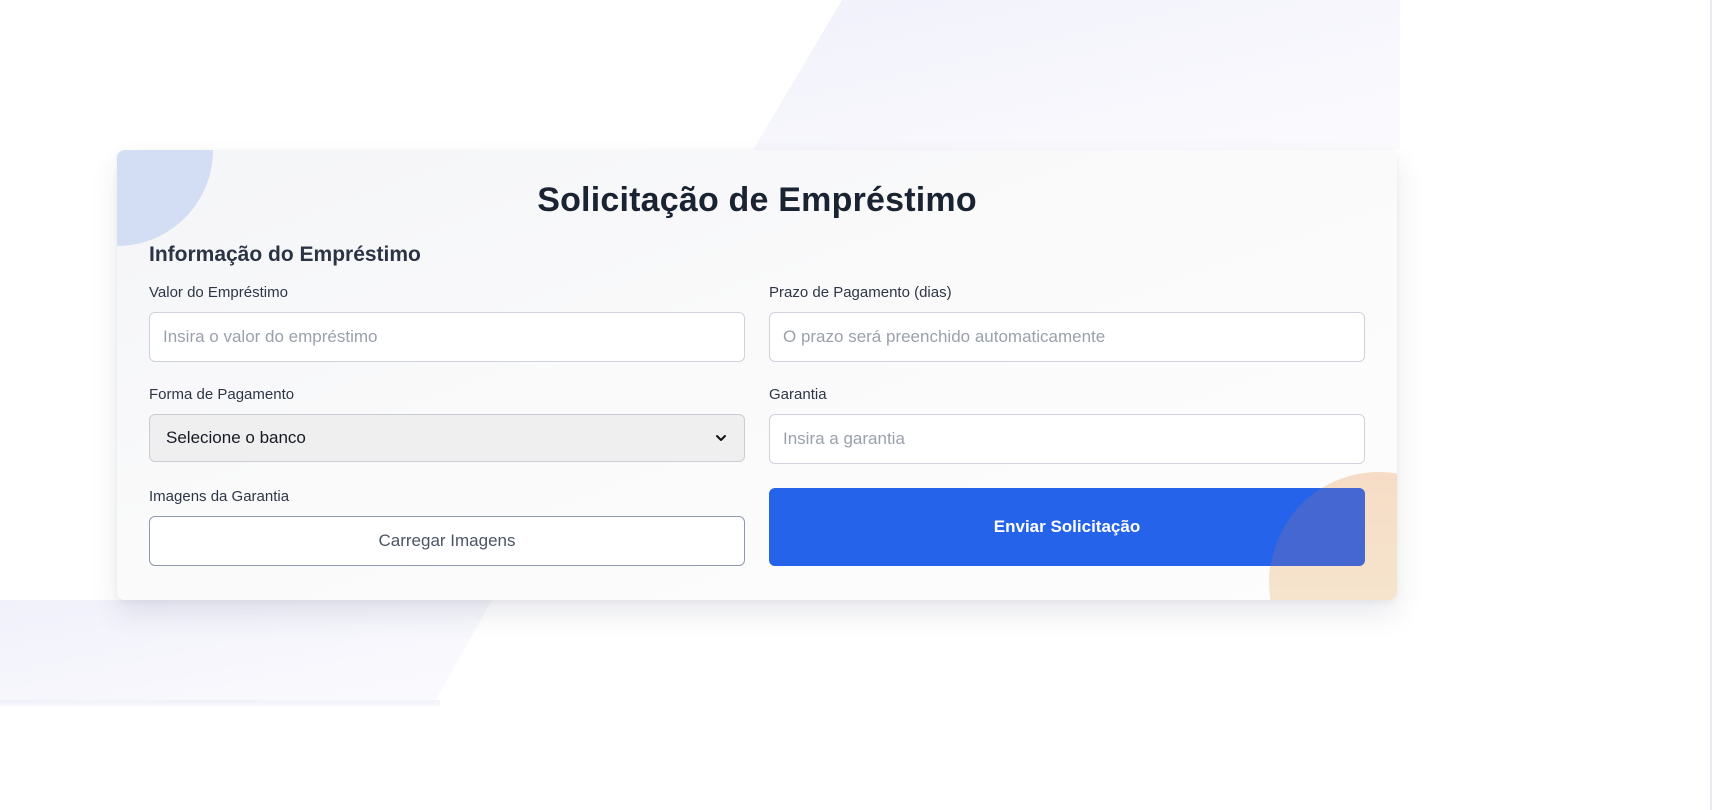  I want to click on submit-request-label: Enviar Solicitação, so click(1067, 526).